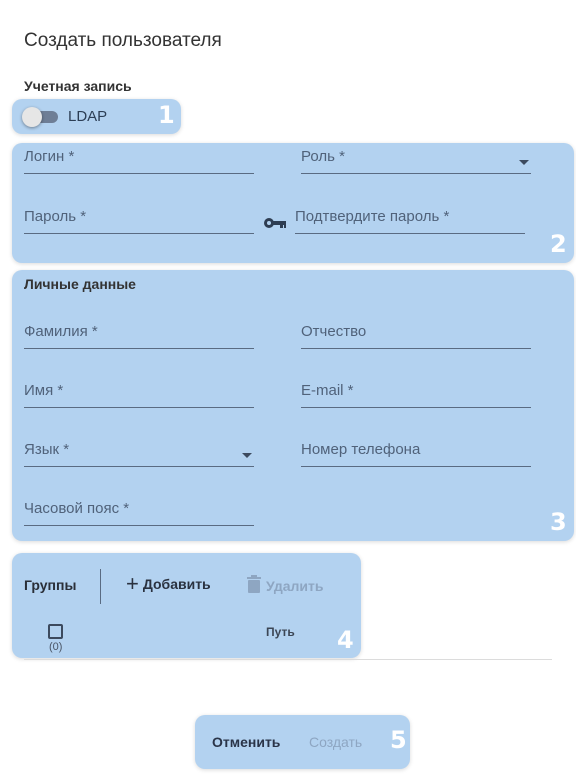 The image size is (576, 776). Describe the element at coordinates (166, 115) in the screenshot. I see `callout-1: 1` at that location.